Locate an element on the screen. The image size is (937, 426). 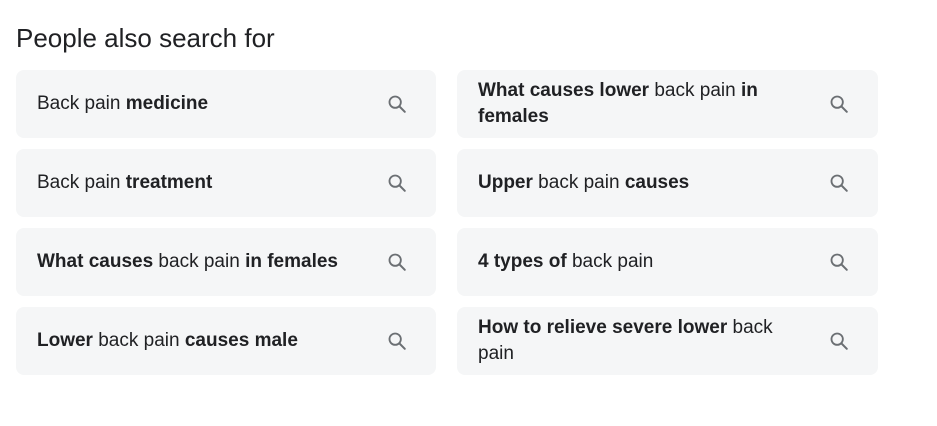
label-bold-segment: How to relieve severe lower is located at coordinates (603, 327).